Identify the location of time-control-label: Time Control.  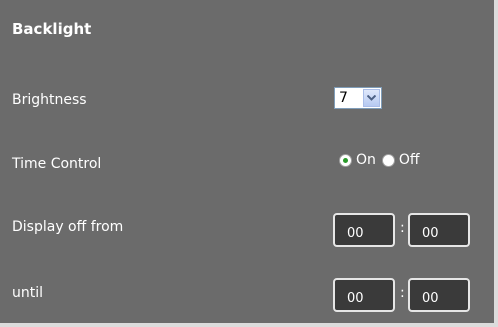
(57, 164).